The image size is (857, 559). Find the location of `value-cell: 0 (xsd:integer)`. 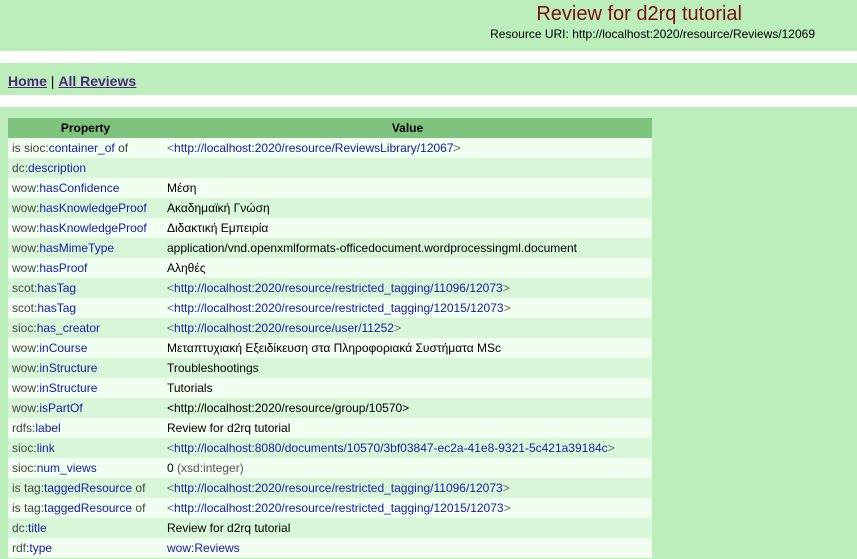

value-cell: 0 (xsd:integer) is located at coordinates (407, 468).